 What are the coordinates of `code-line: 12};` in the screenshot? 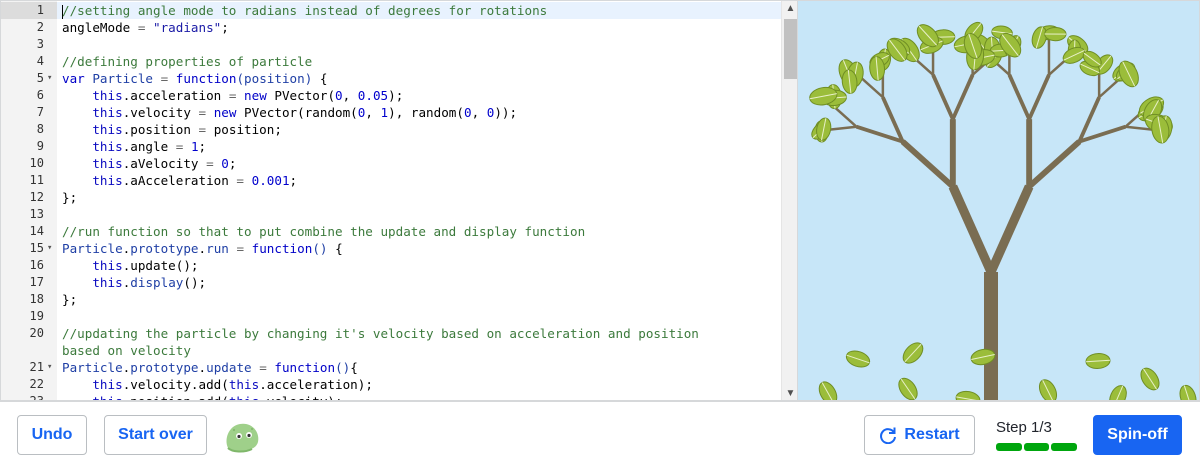 It's located at (391, 197).